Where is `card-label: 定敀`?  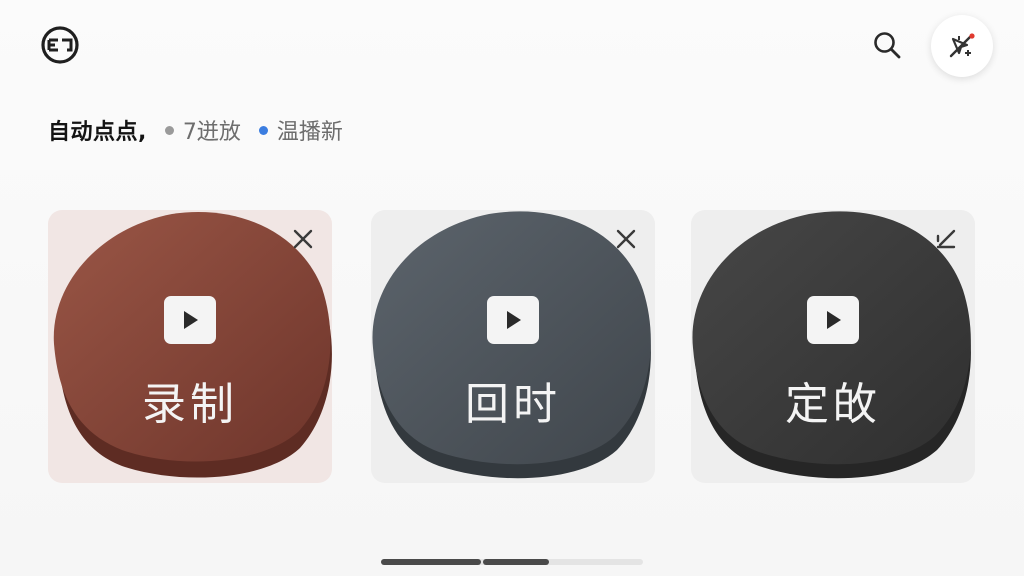 card-label: 定敀 is located at coordinates (833, 404).